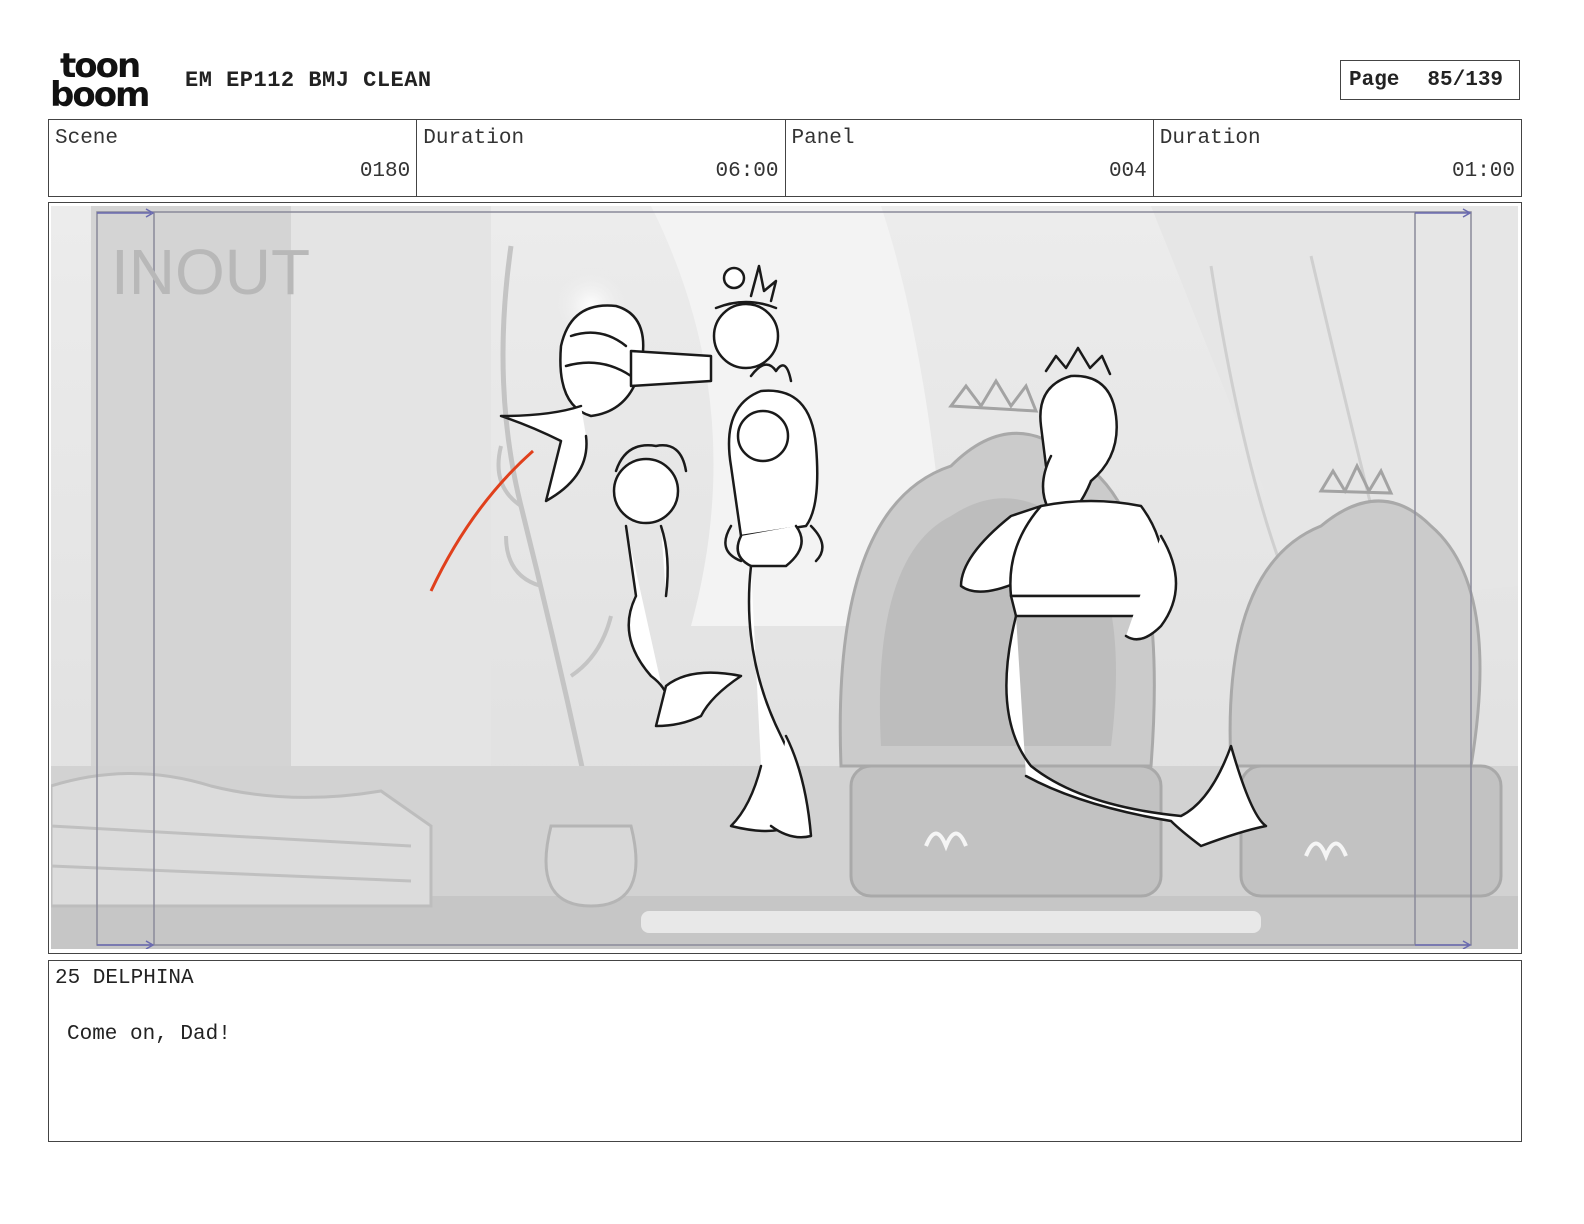 This screenshot has height=1224, width=1584. I want to click on panel-duration-label: Duration, so click(1210, 138).